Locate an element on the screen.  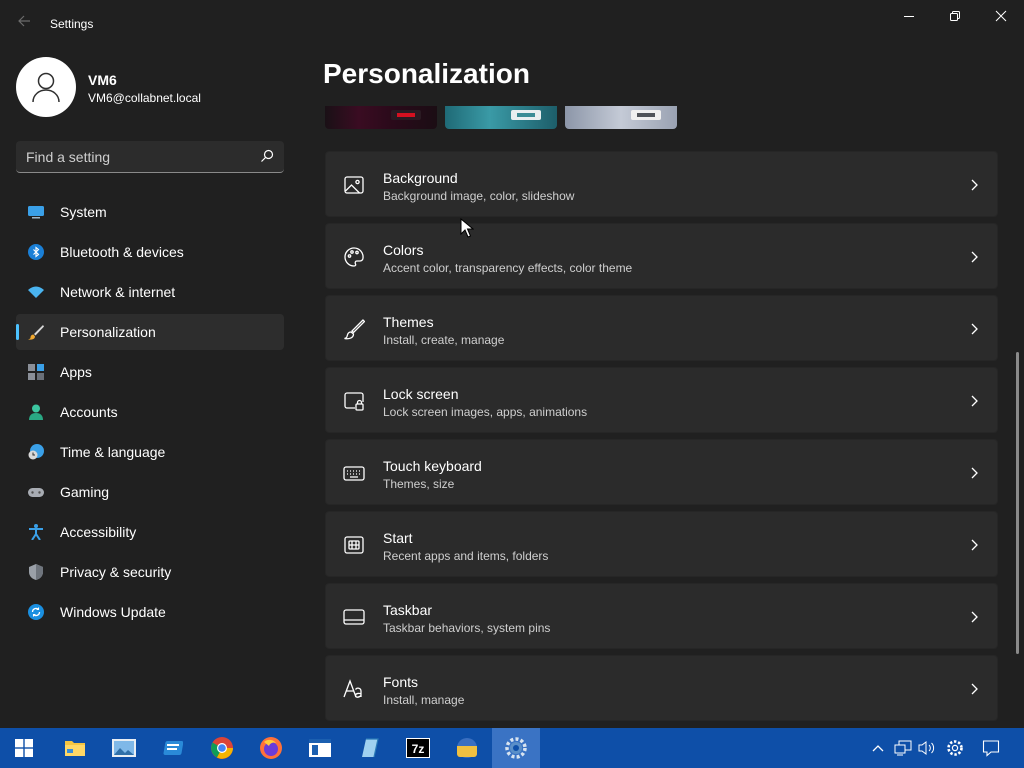
notepad-icon is located at coordinates (173, 748).